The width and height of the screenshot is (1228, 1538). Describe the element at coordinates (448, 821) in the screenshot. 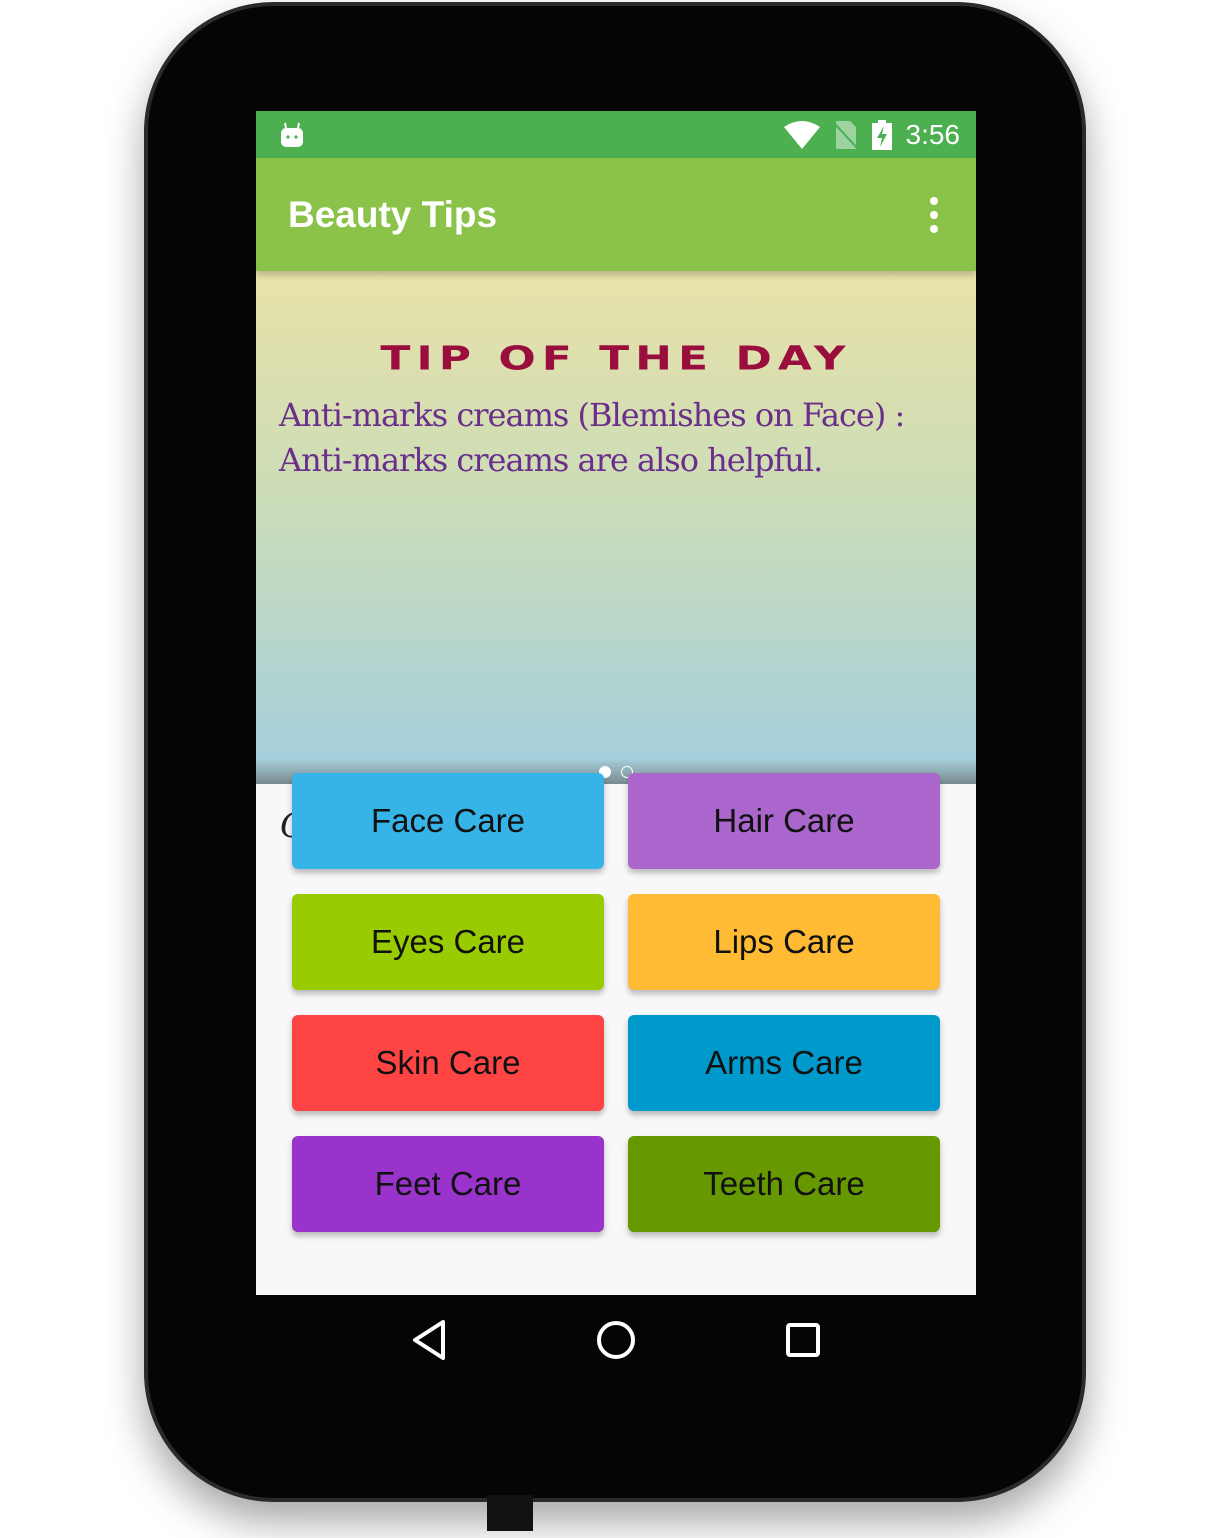

I see `category-button-face-care: Face Care` at that location.